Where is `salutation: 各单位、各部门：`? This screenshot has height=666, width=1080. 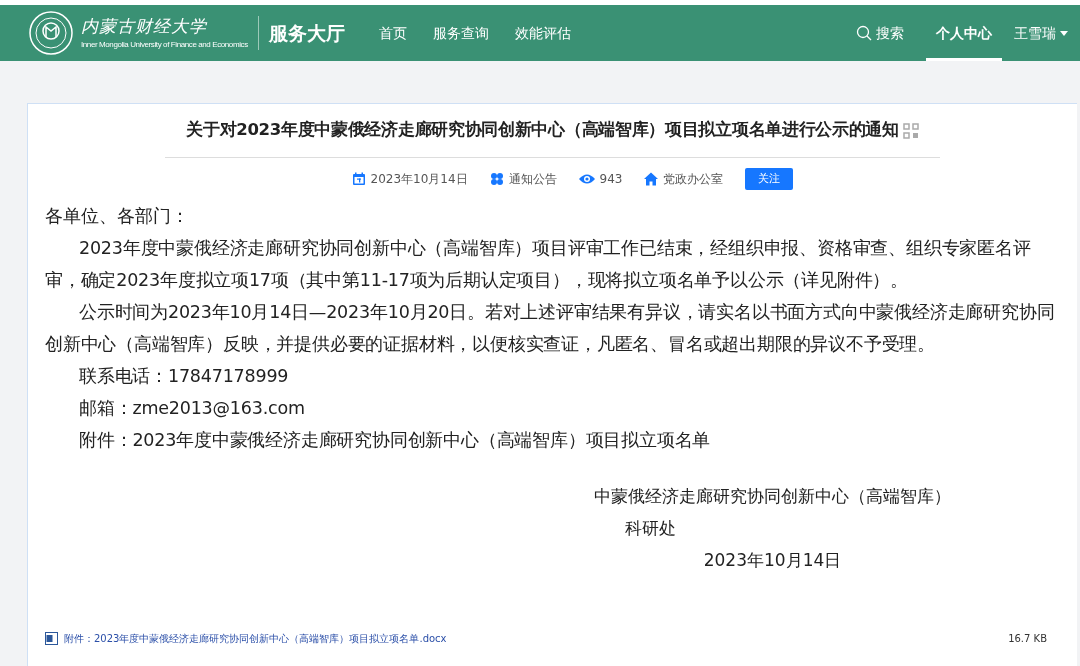
salutation: 各单位、各部门： is located at coordinates (117, 216).